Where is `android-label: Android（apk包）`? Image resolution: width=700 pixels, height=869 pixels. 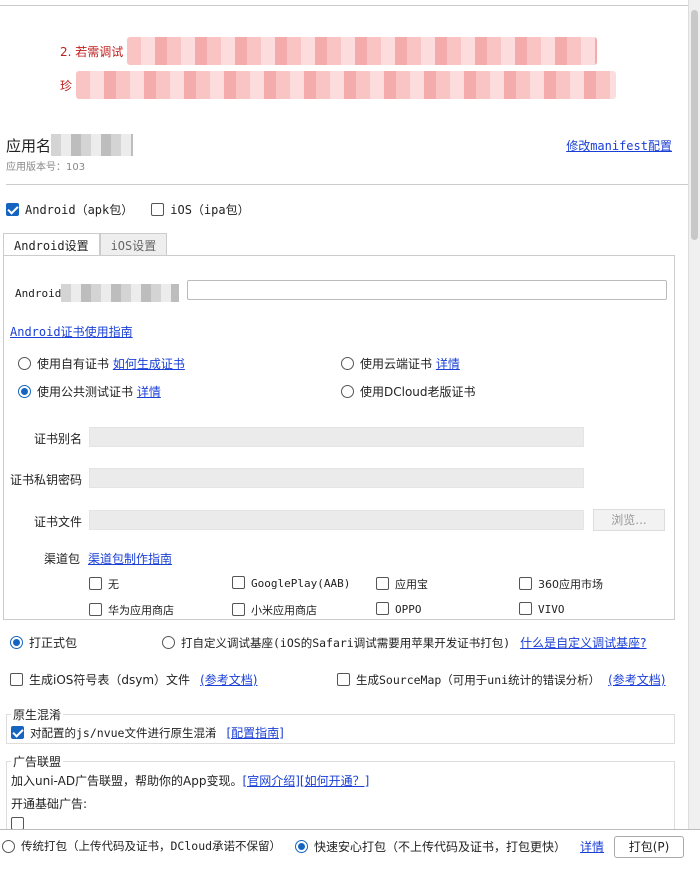 android-label: Android（apk包） is located at coordinates (79, 210).